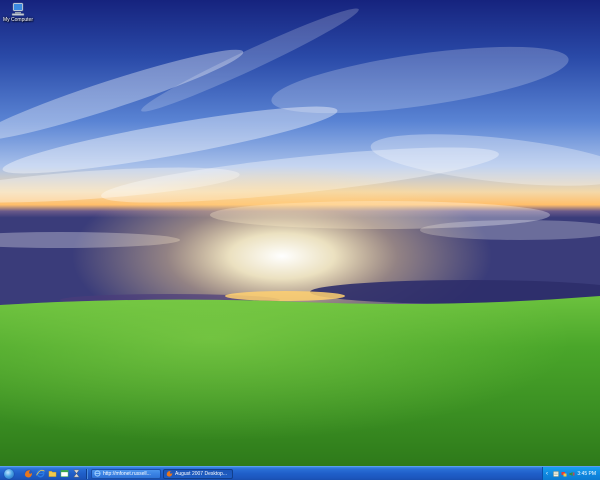  What do you see at coordinates (18, 9) in the screenshot?
I see `my-computer-icon` at bounding box center [18, 9].